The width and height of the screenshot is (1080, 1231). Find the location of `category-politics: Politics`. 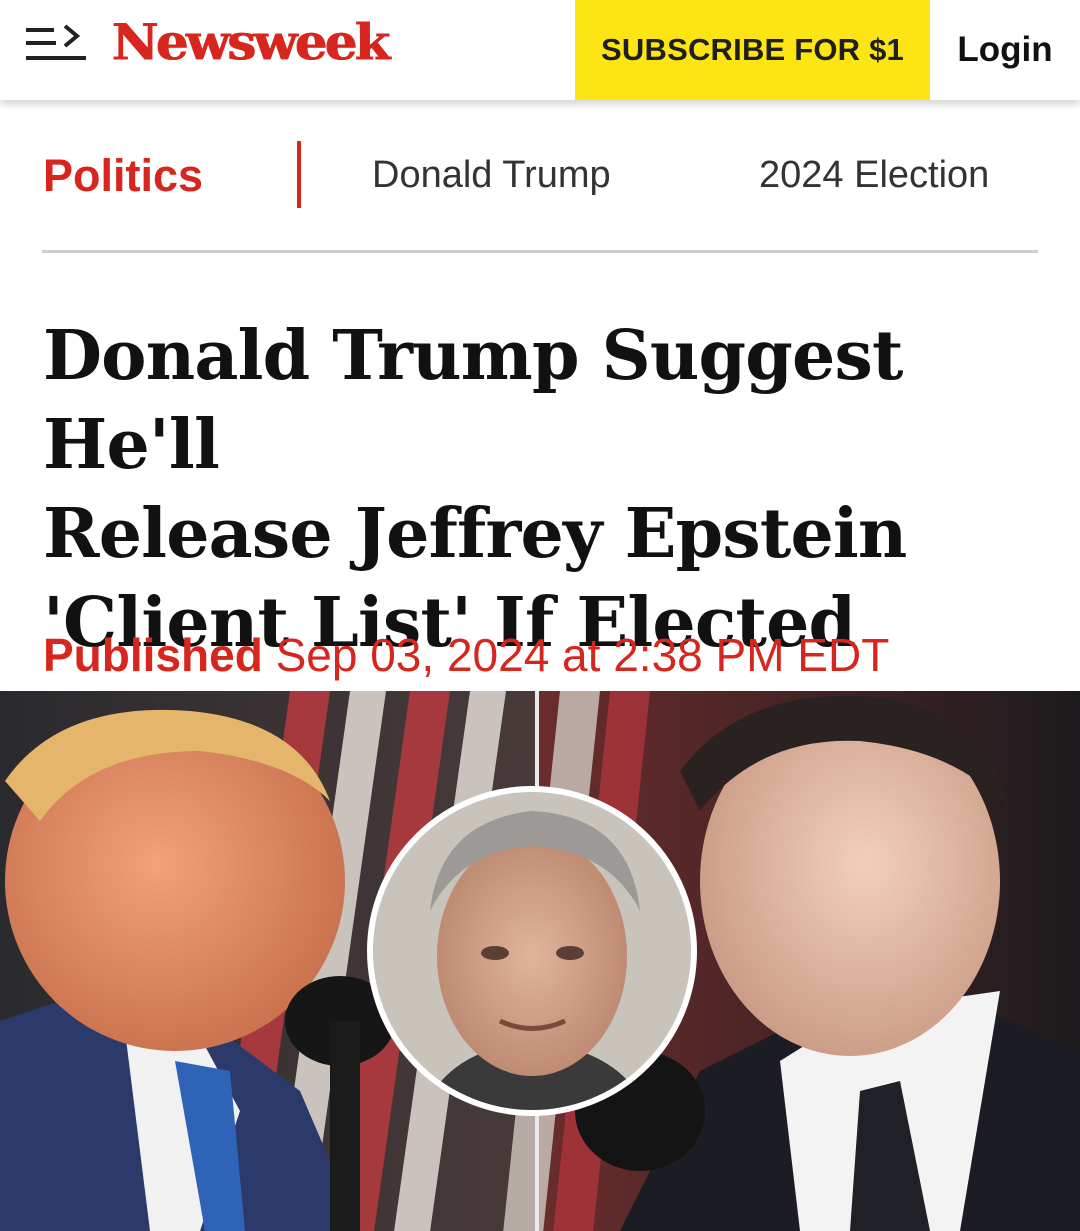

category-politics: Politics is located at coordinates (123, 176).